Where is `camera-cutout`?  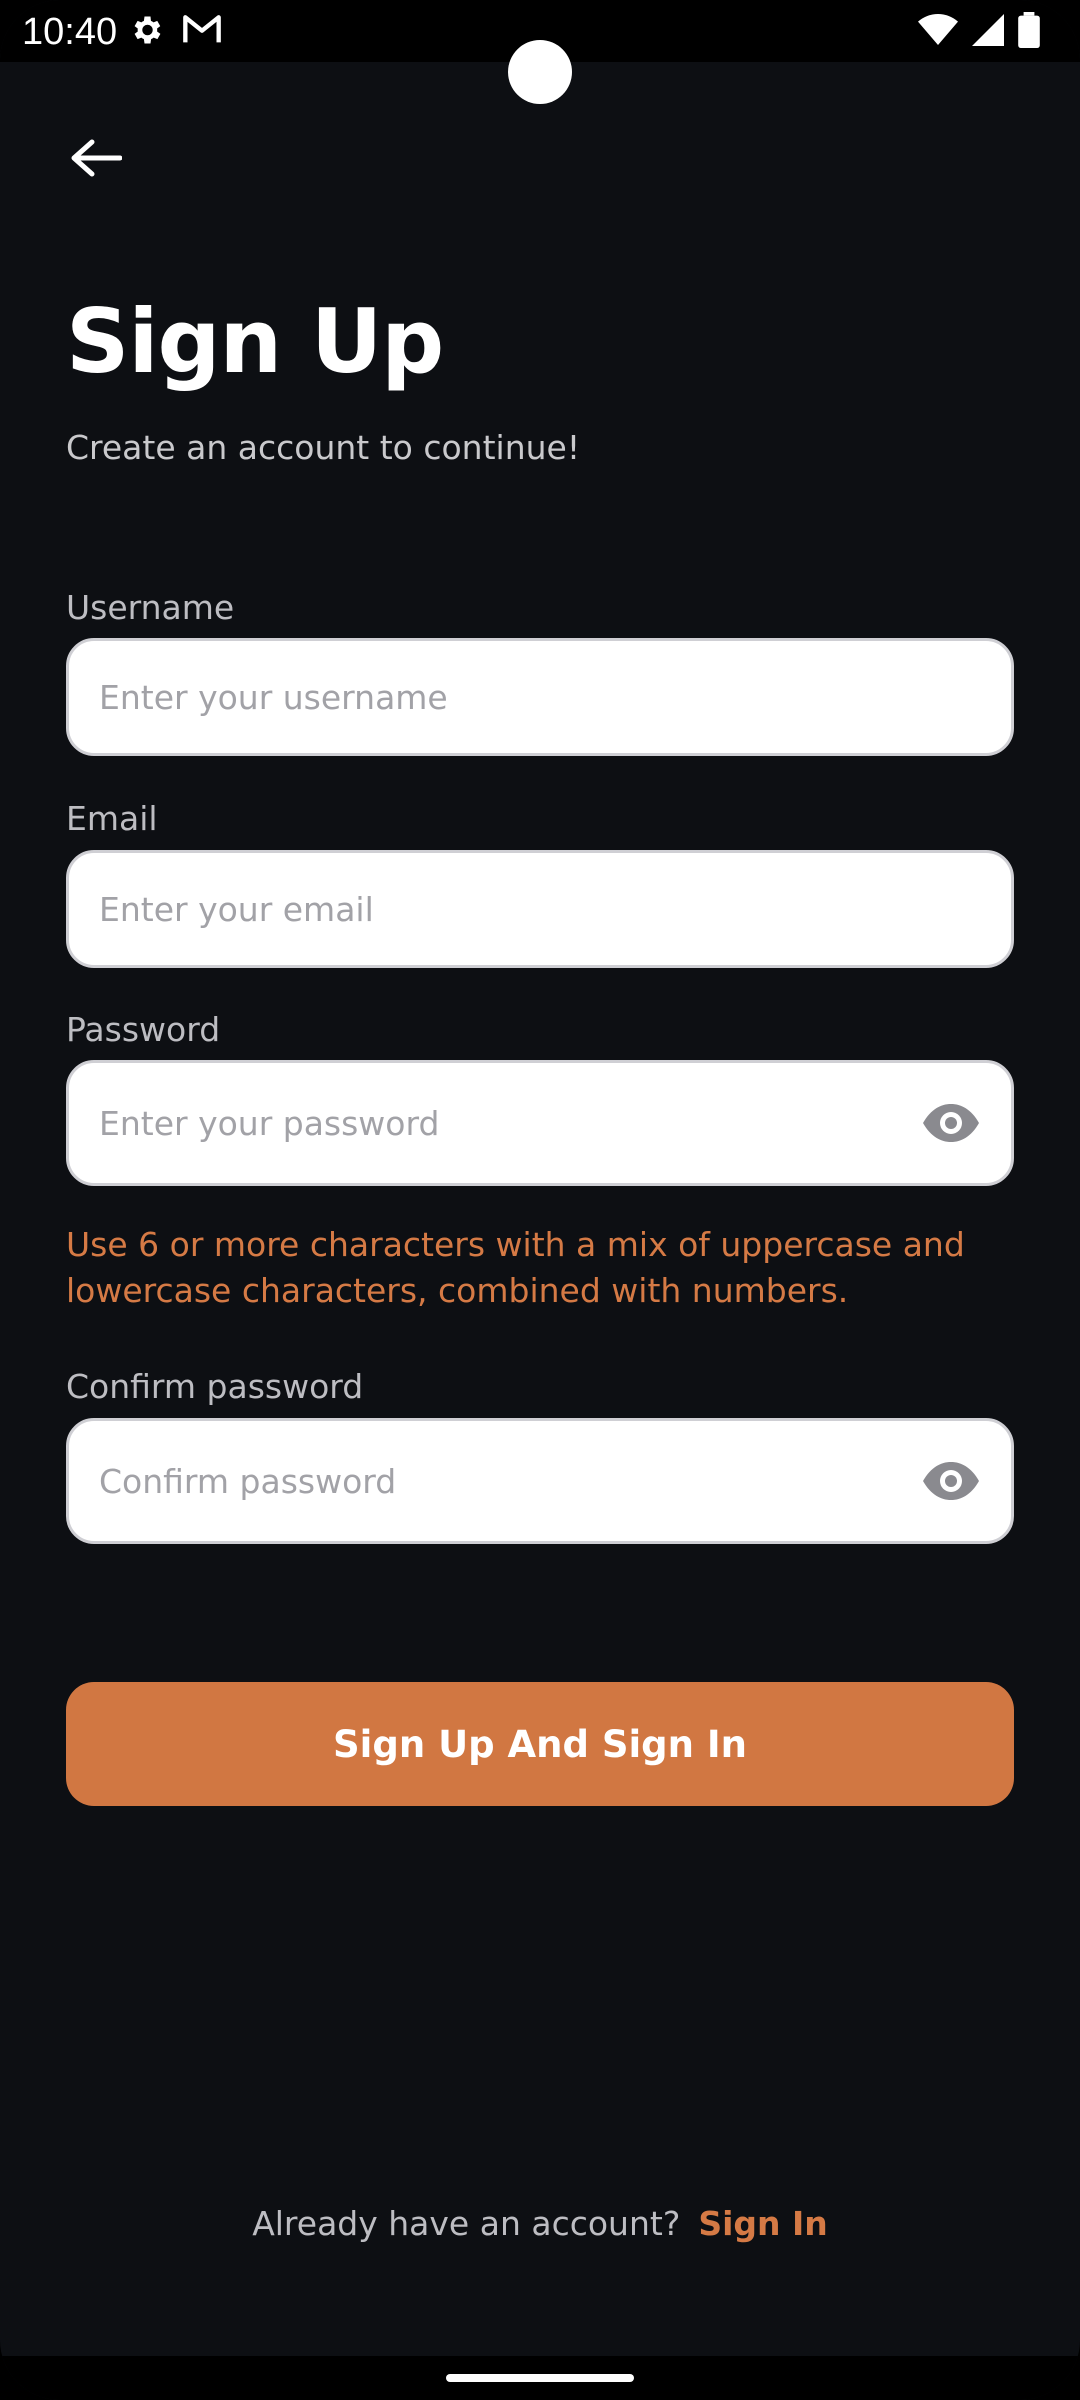 camera-cutout is located at coordinates (540, 72).